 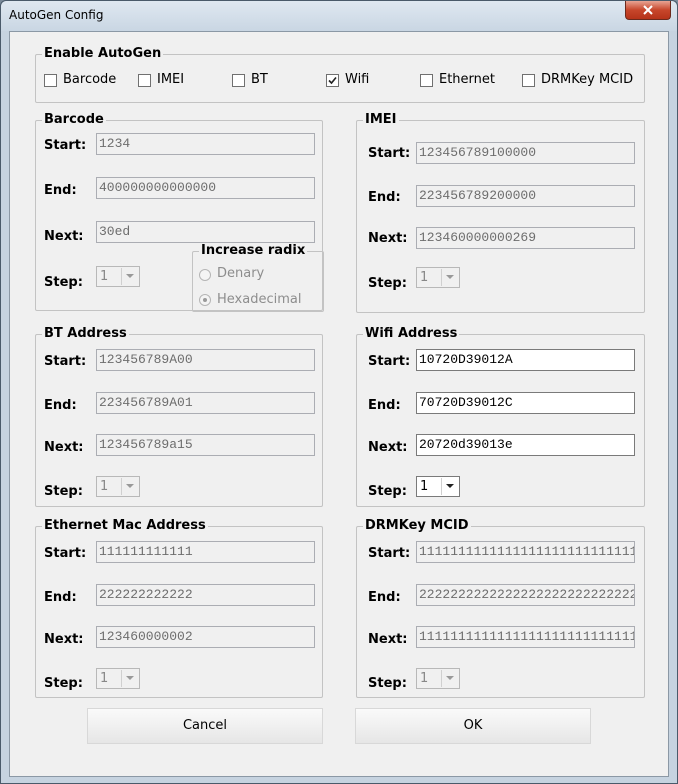 I want to click on barcode-start-label: Start:, so click(x=65, y=145).